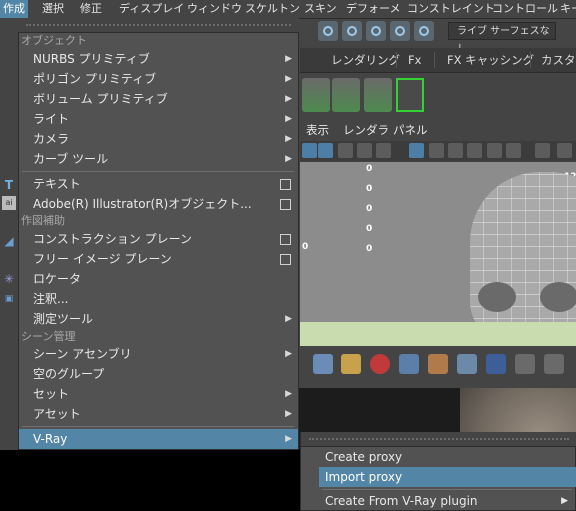 This screenshot has width=576, height=511. I want to click on menu-skin: スキン, so click(320, 9).